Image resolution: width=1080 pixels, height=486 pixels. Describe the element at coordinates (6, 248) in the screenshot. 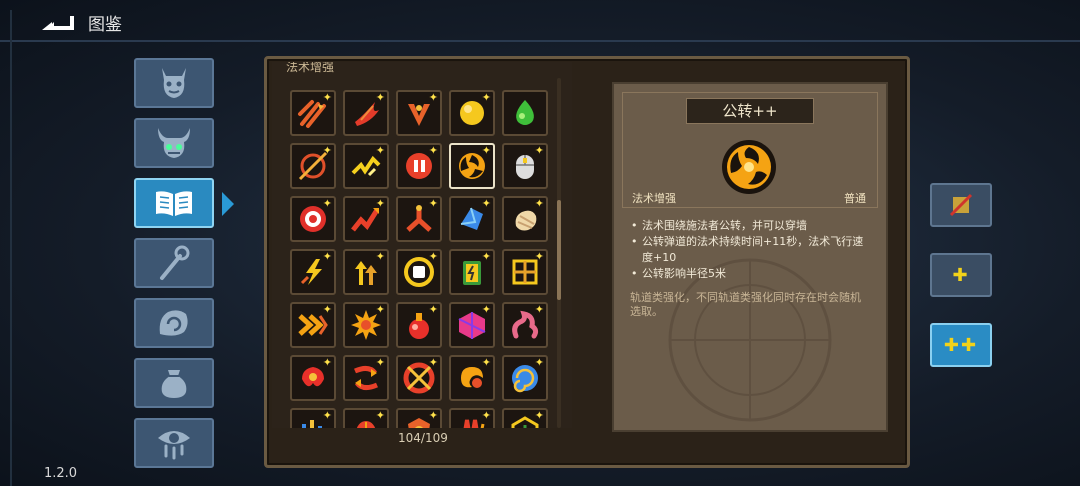

I see `left-border` at that location.